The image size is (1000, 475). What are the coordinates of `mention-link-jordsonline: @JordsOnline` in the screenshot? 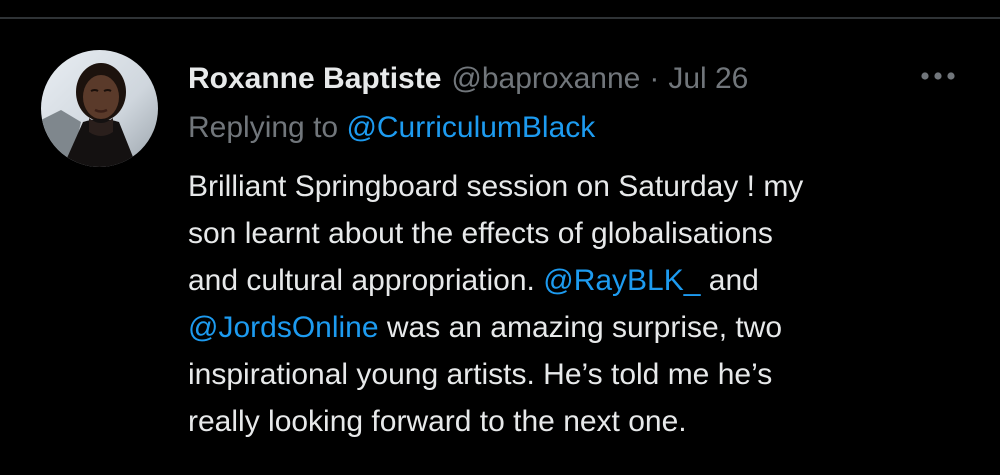 It's located at (283, 327).